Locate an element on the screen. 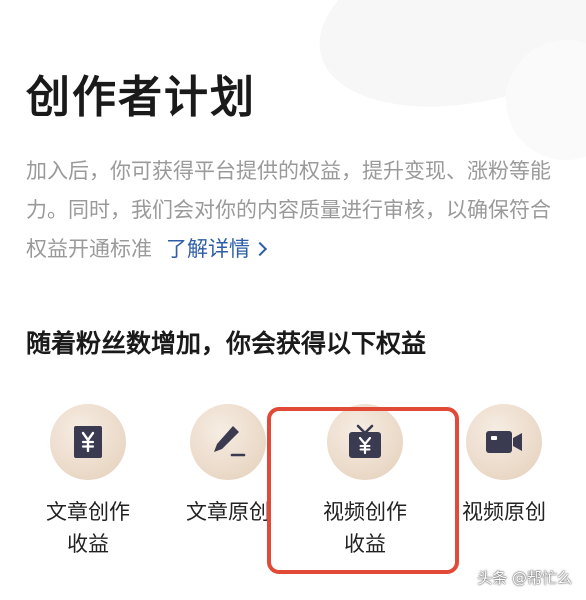 The image size is (586, 600). page-title: 创作者计划 is located at coordinates (141, 97).